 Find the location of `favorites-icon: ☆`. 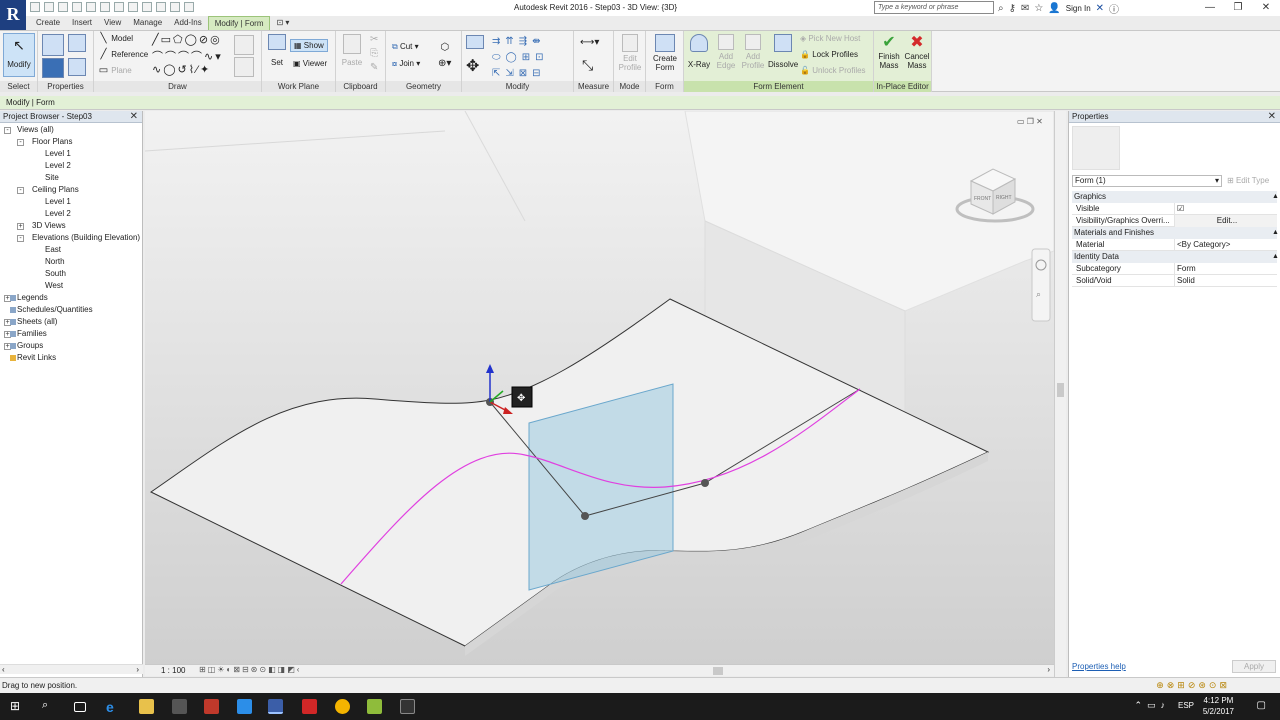

favorites-icon: ☆ is located at coordinates (1038, 8).